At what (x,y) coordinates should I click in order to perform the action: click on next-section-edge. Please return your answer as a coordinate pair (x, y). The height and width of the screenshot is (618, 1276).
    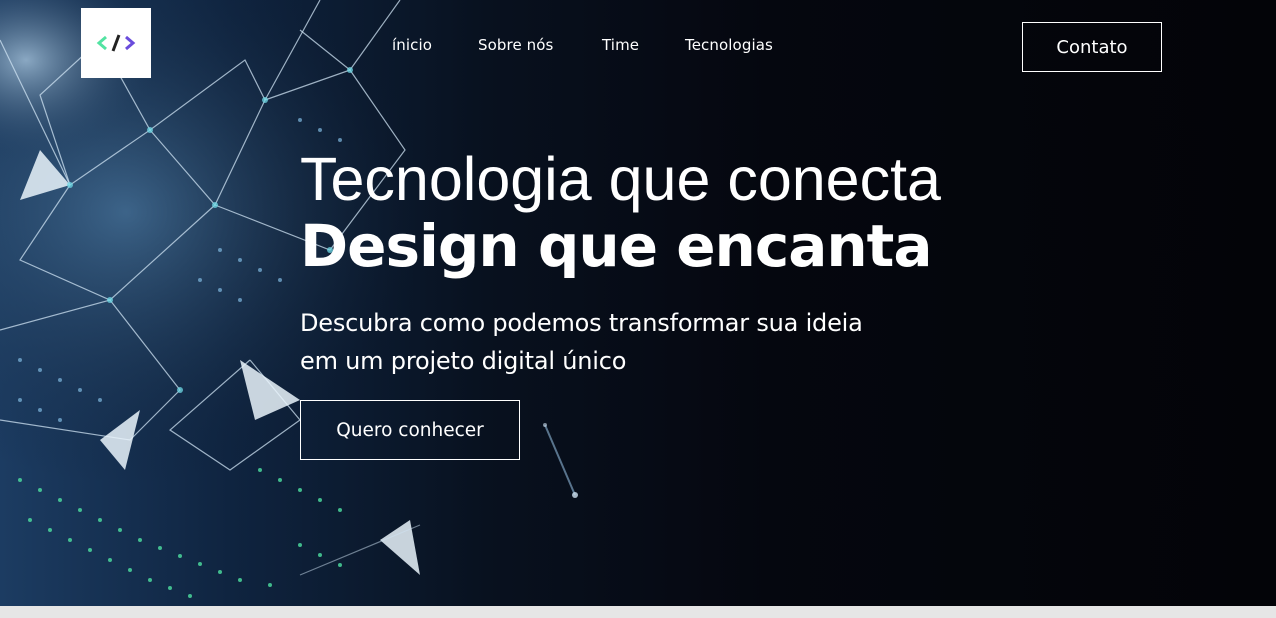
    Looking at the image, I should click on (638, 612).